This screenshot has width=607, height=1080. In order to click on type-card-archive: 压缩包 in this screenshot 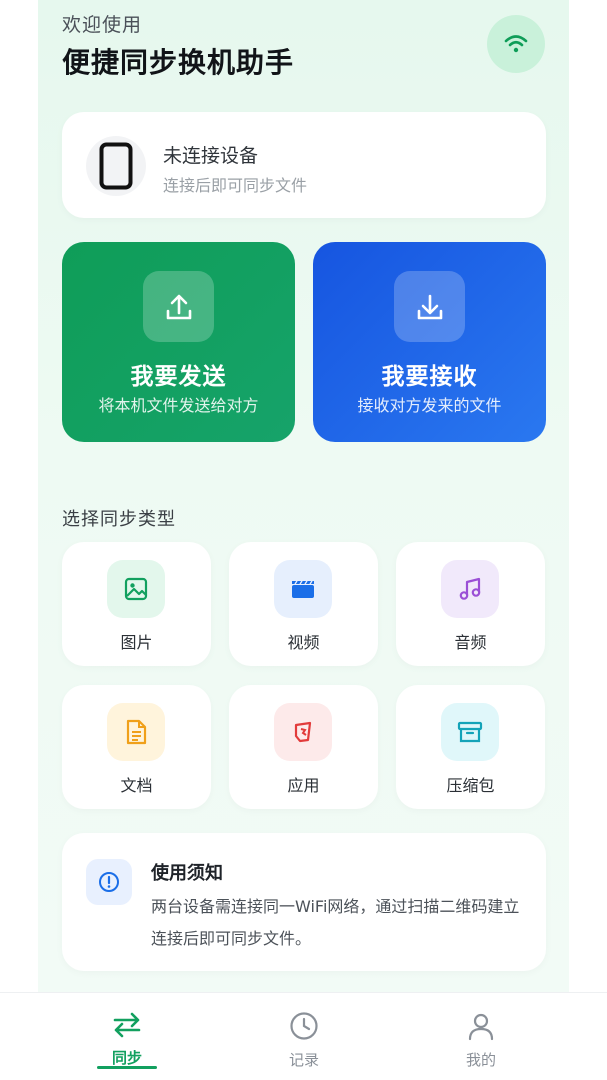, I will do `click(470, 747)`.